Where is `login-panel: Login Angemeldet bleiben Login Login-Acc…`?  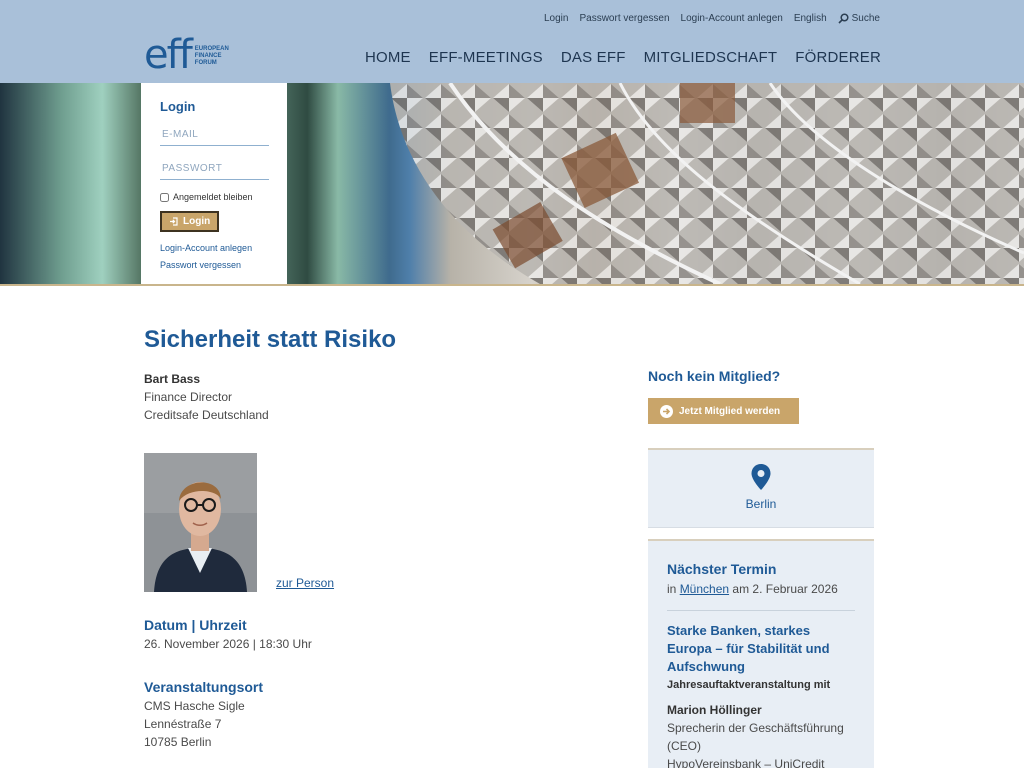 login-panel: Login Angemeldet bleiben Login Login-Acc… is located at coordinates (214, 183).